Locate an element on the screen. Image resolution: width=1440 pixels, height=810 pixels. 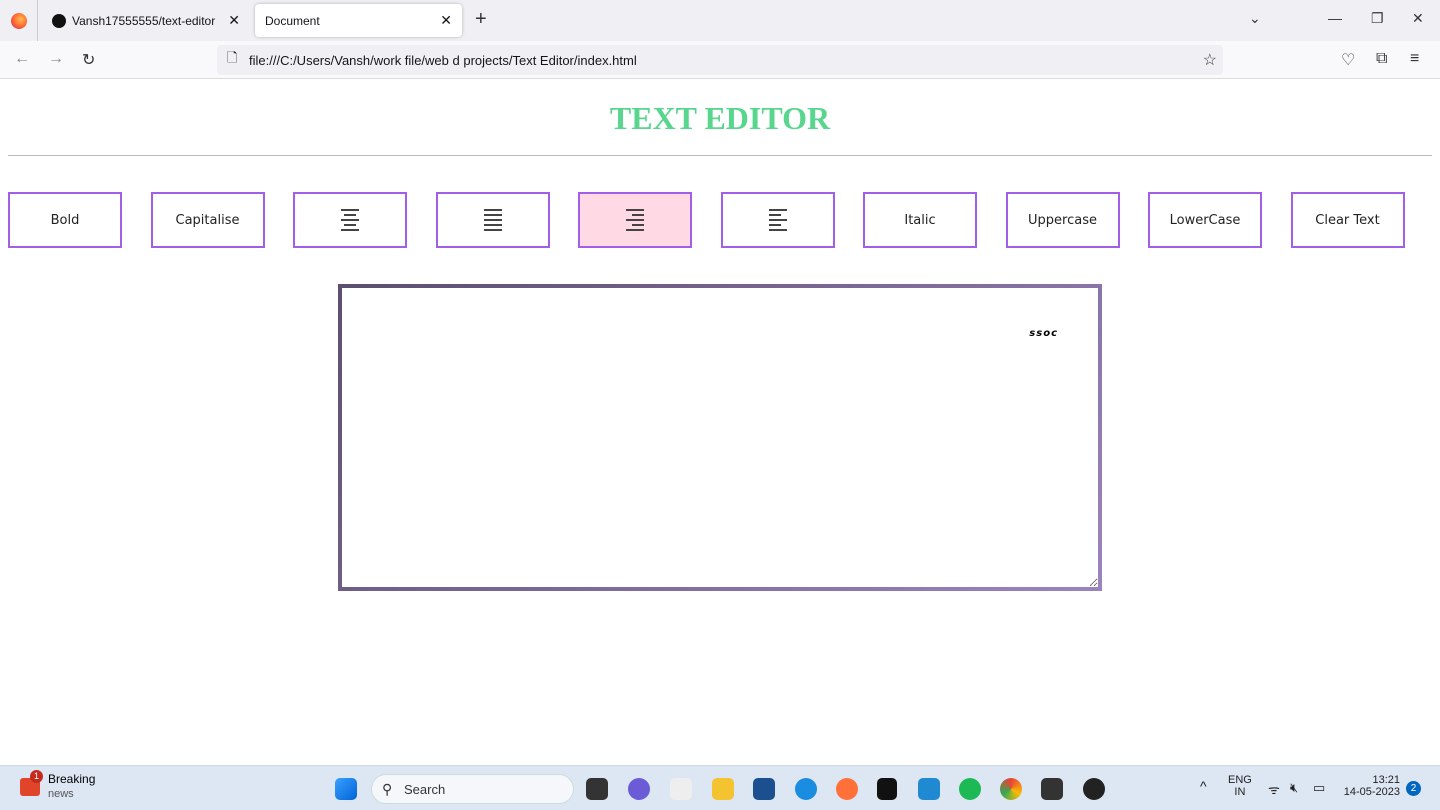
clock: 13:21 14-05-2023 is located at coordinates (1371, 786).